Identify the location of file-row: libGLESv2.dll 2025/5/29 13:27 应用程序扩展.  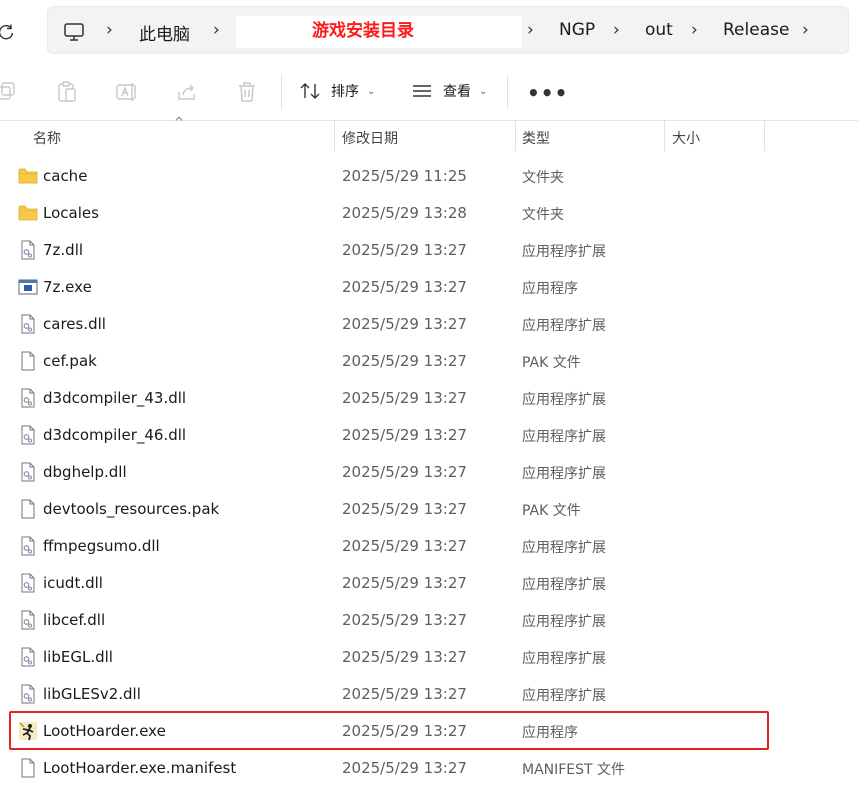
(429, 694).